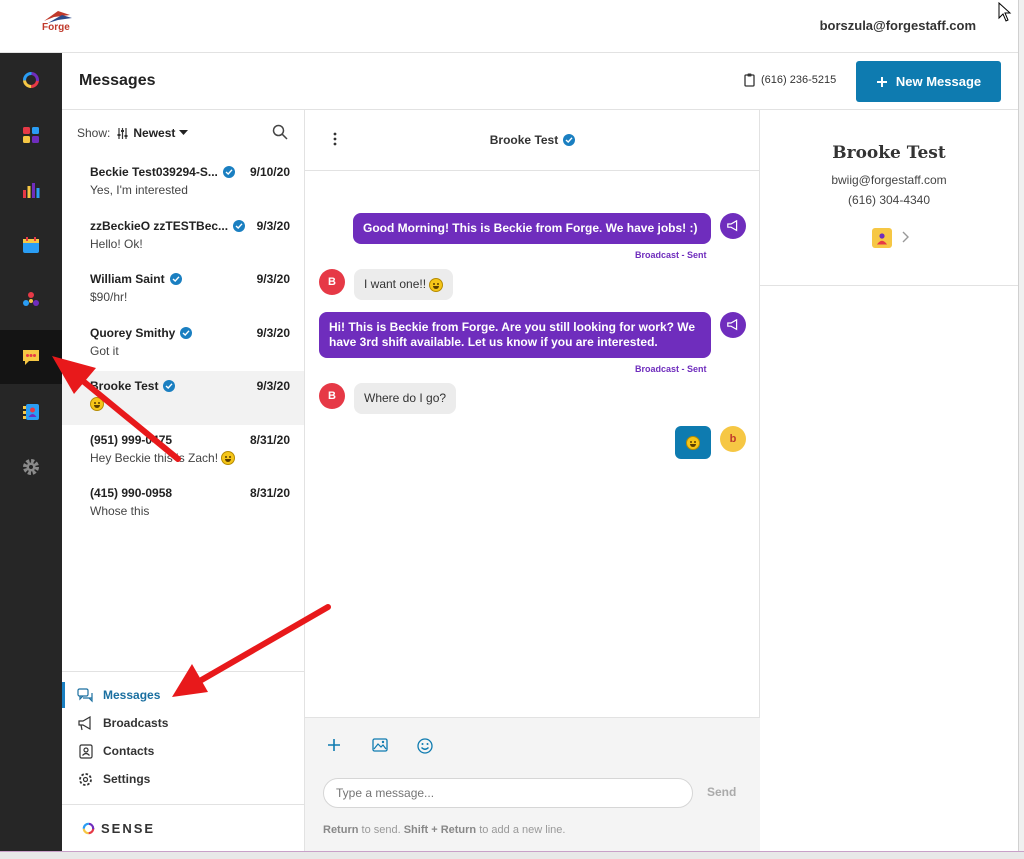 The height and width of the screenshot is (859, 1024). I want to click on conversation-name-text: (951) 999-0475, so click(131, 439).